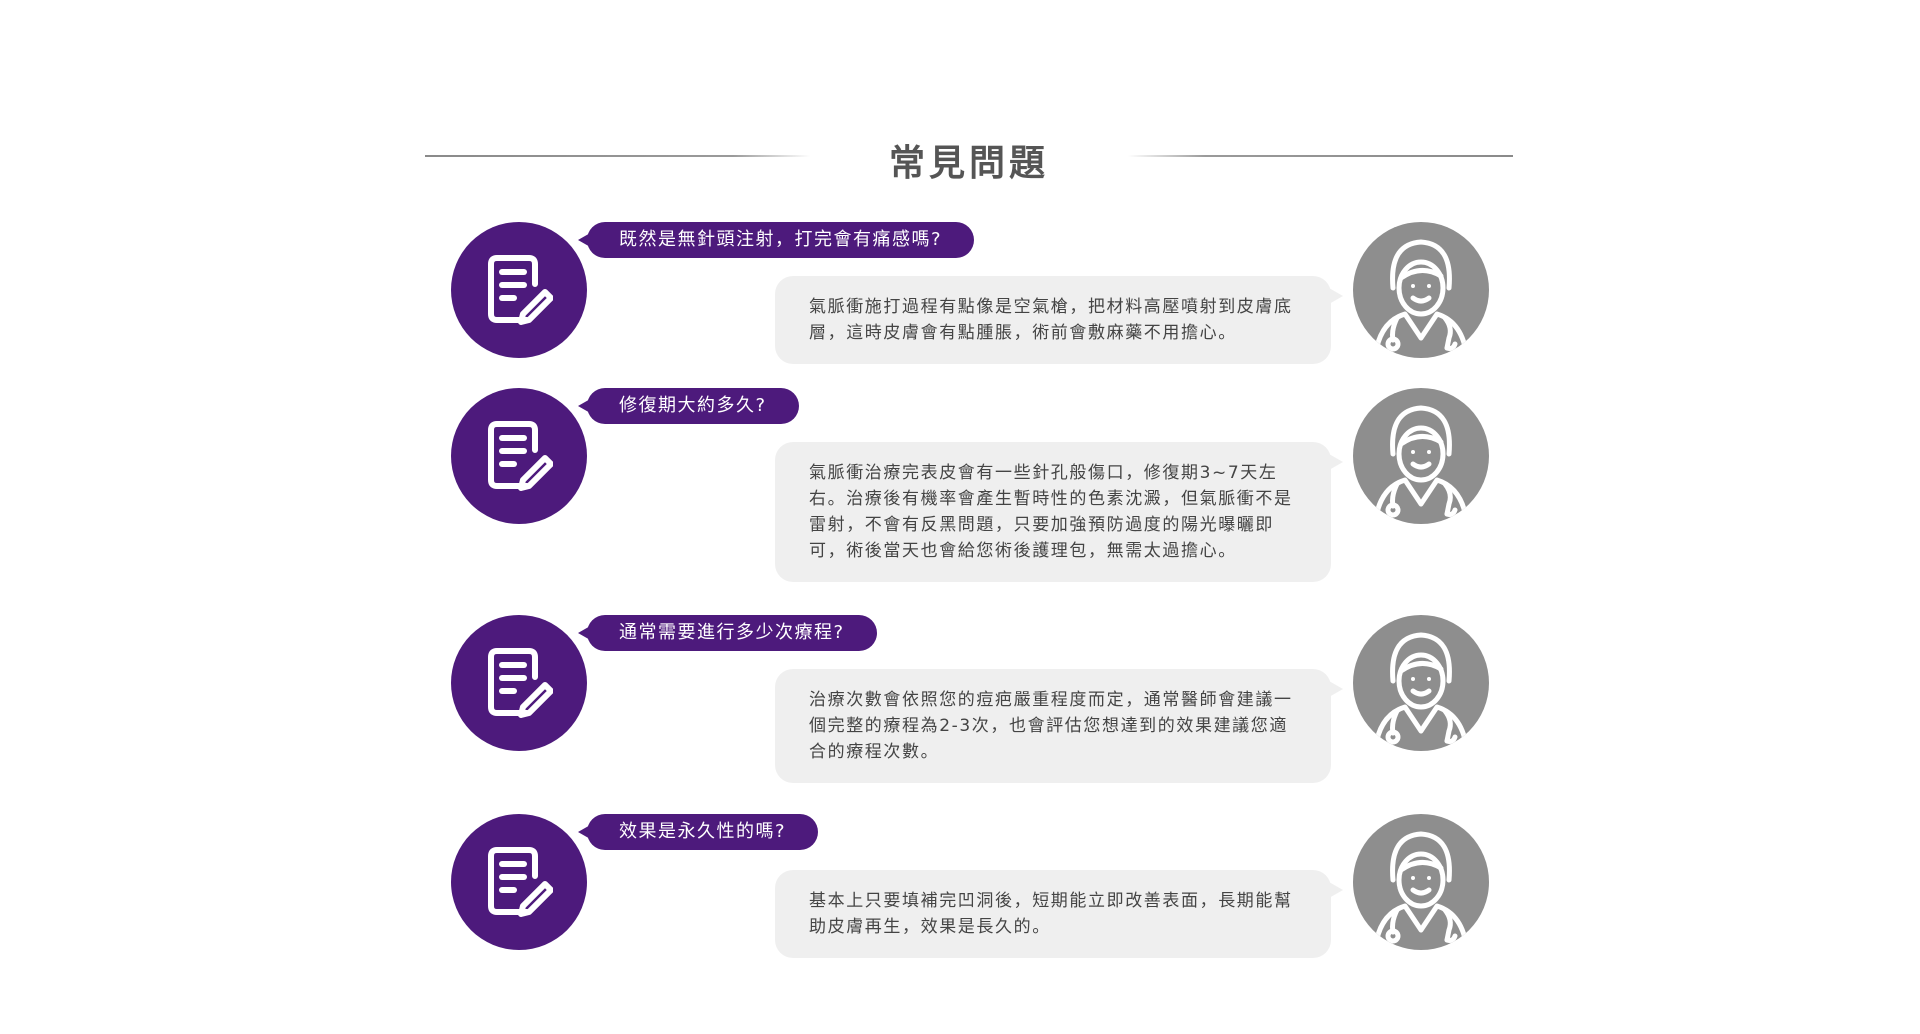  I want to click on question-bubble: 效果是永久性的嗎?, so click(698, 832).